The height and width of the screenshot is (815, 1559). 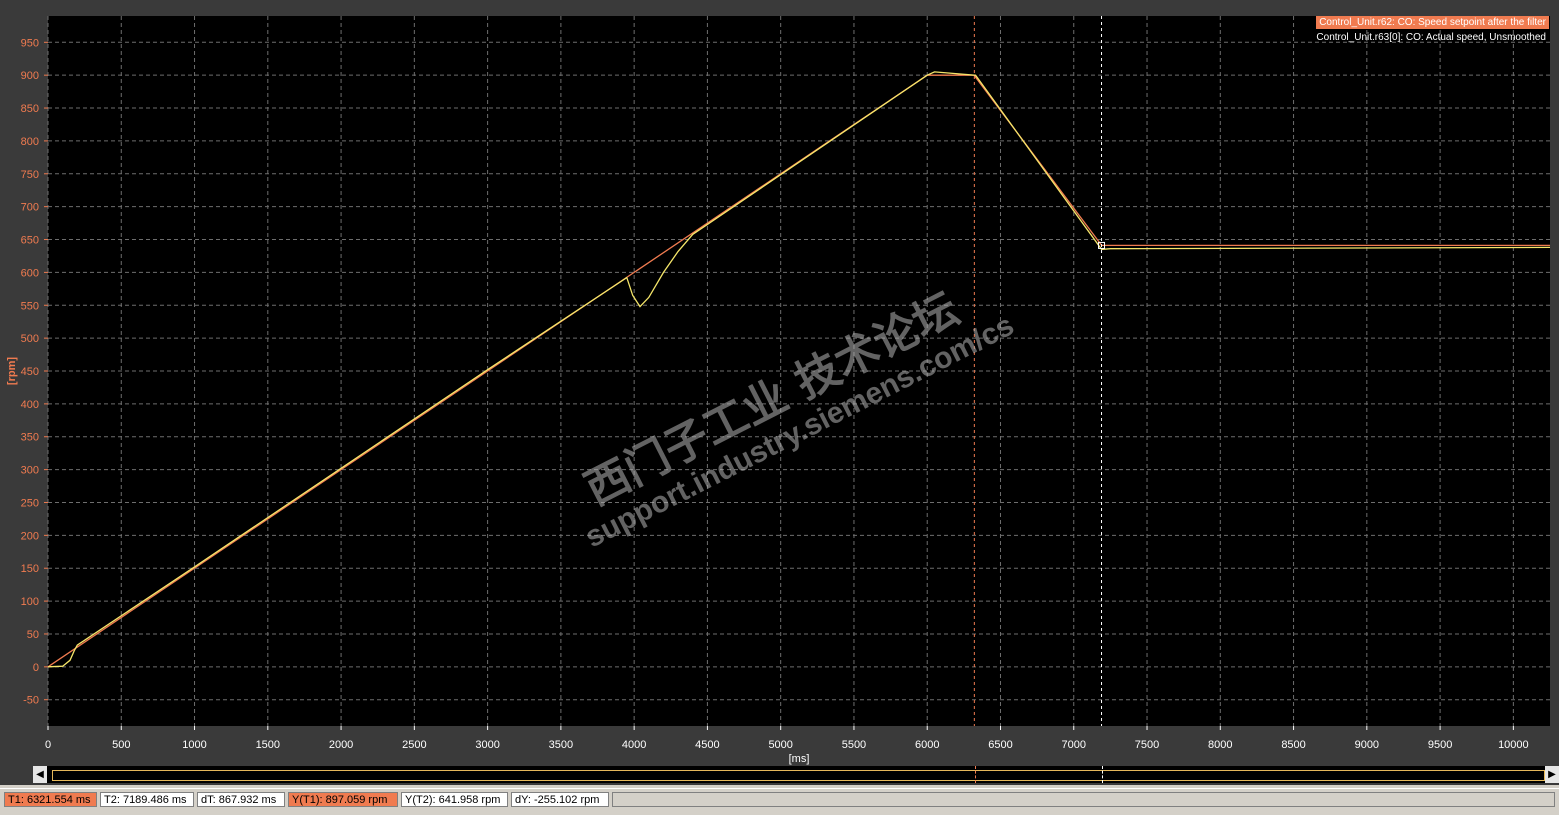 What do you see at coordinates (927, 745) in the screenshot?
I see `x-tick-label: 6000` at bounding box center [927, 745].